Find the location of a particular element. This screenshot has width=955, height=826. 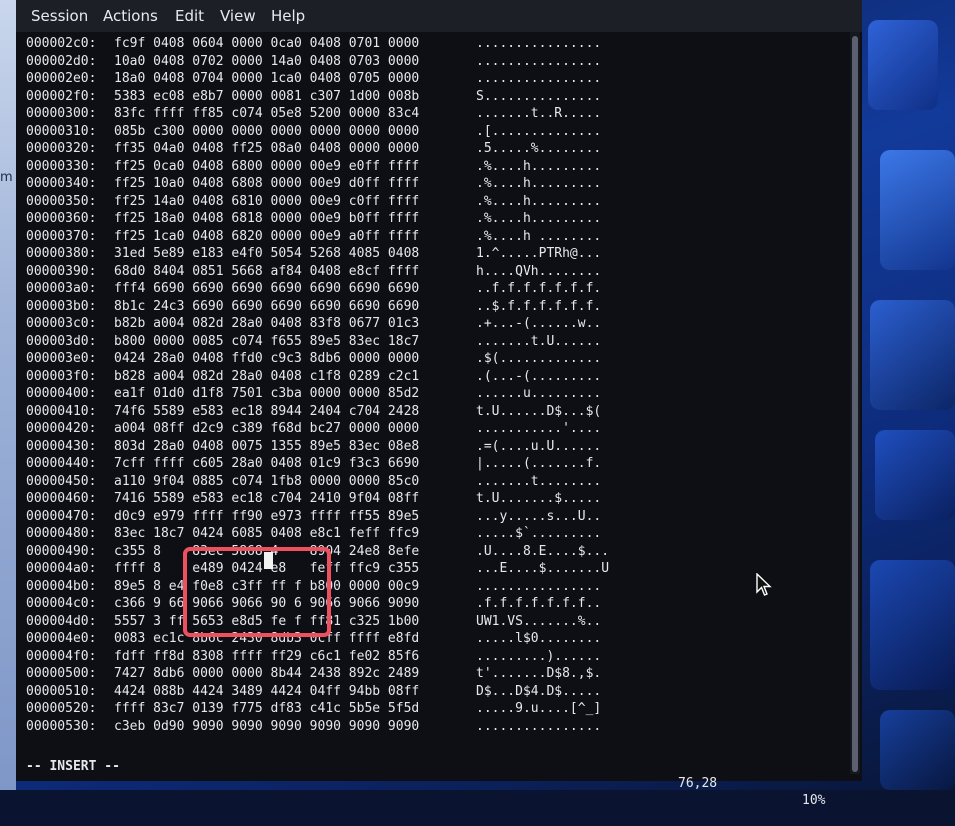

menu-bar: Session Actions Edit View Help is located at coordinates (439, 16).